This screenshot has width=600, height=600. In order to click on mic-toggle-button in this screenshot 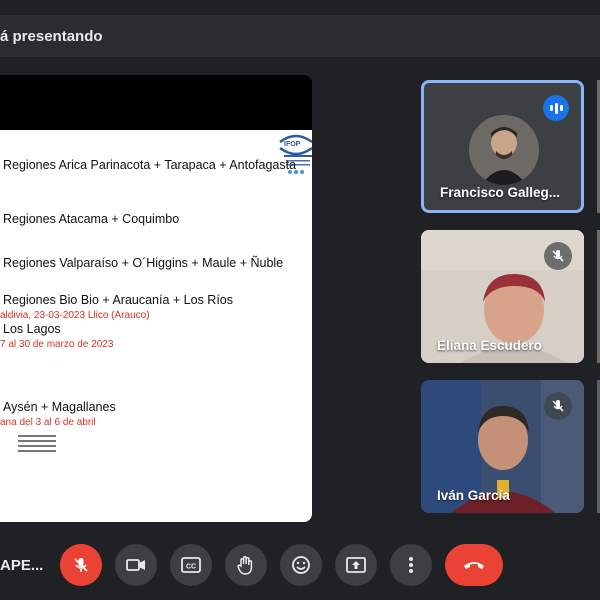, I will do `click(81, 565)`.